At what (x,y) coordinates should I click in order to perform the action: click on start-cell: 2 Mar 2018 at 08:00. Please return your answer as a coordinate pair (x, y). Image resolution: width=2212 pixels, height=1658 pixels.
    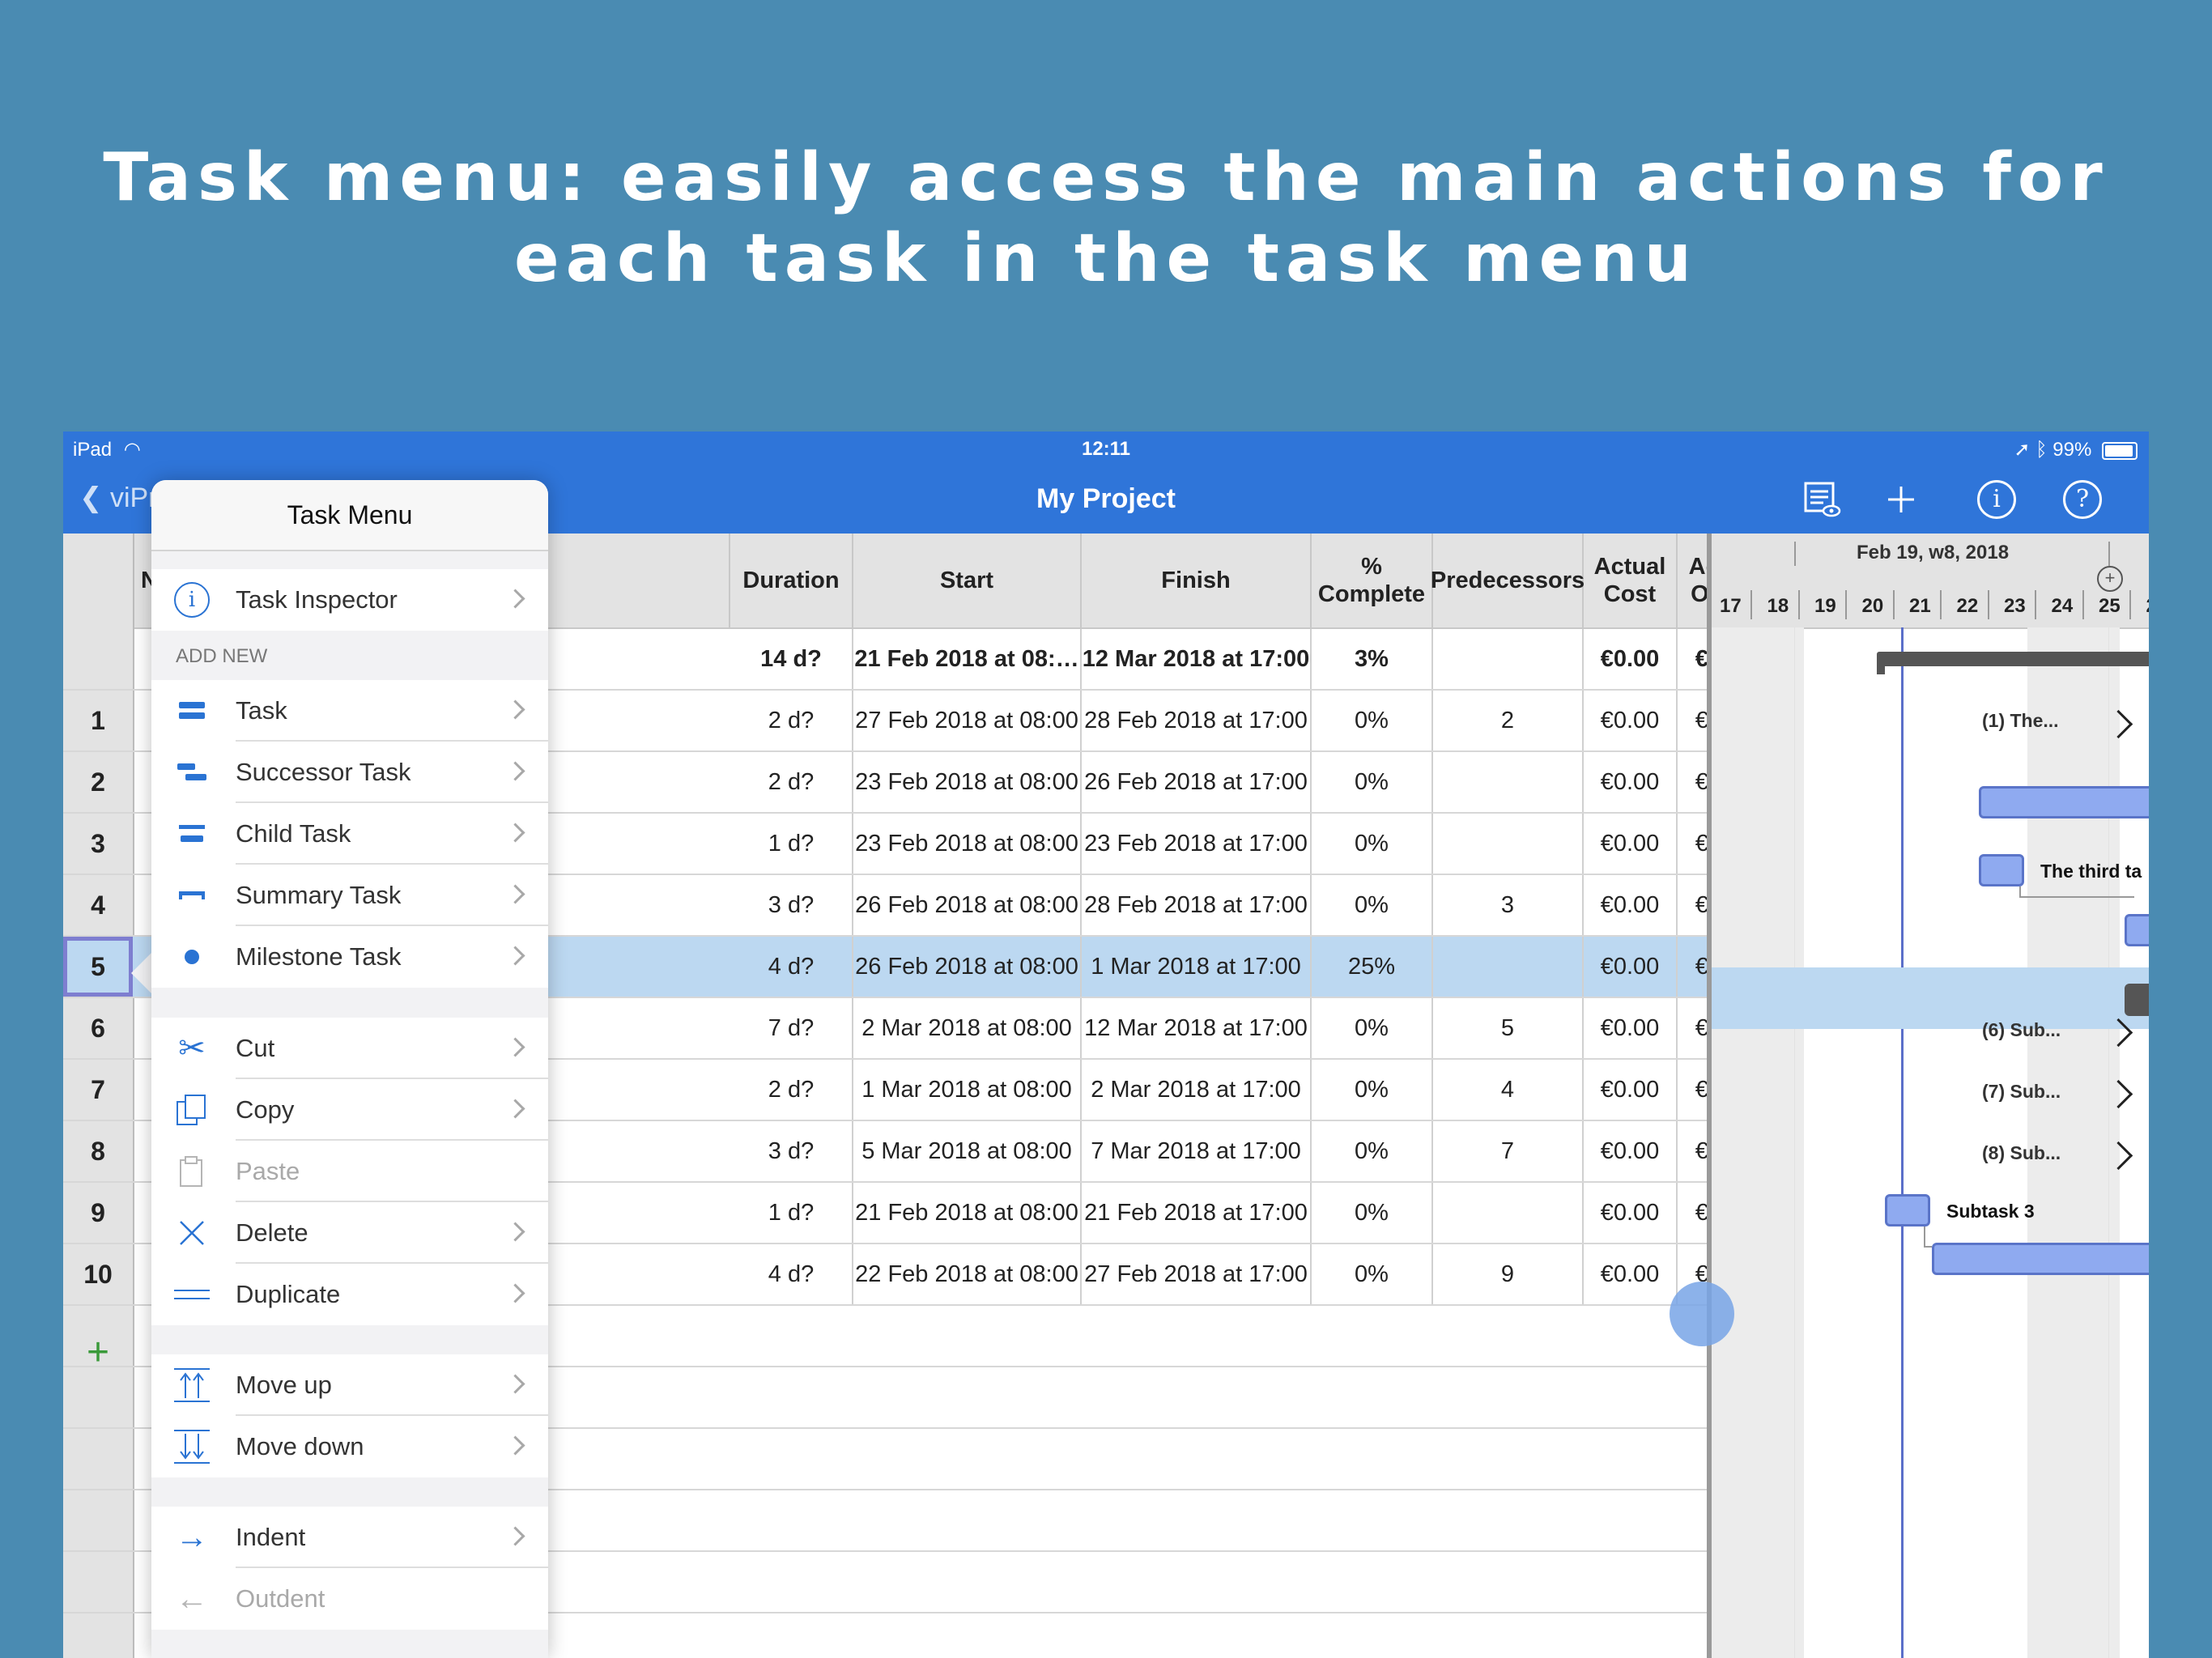
    Looking at the image, I should click on (968, 1028).